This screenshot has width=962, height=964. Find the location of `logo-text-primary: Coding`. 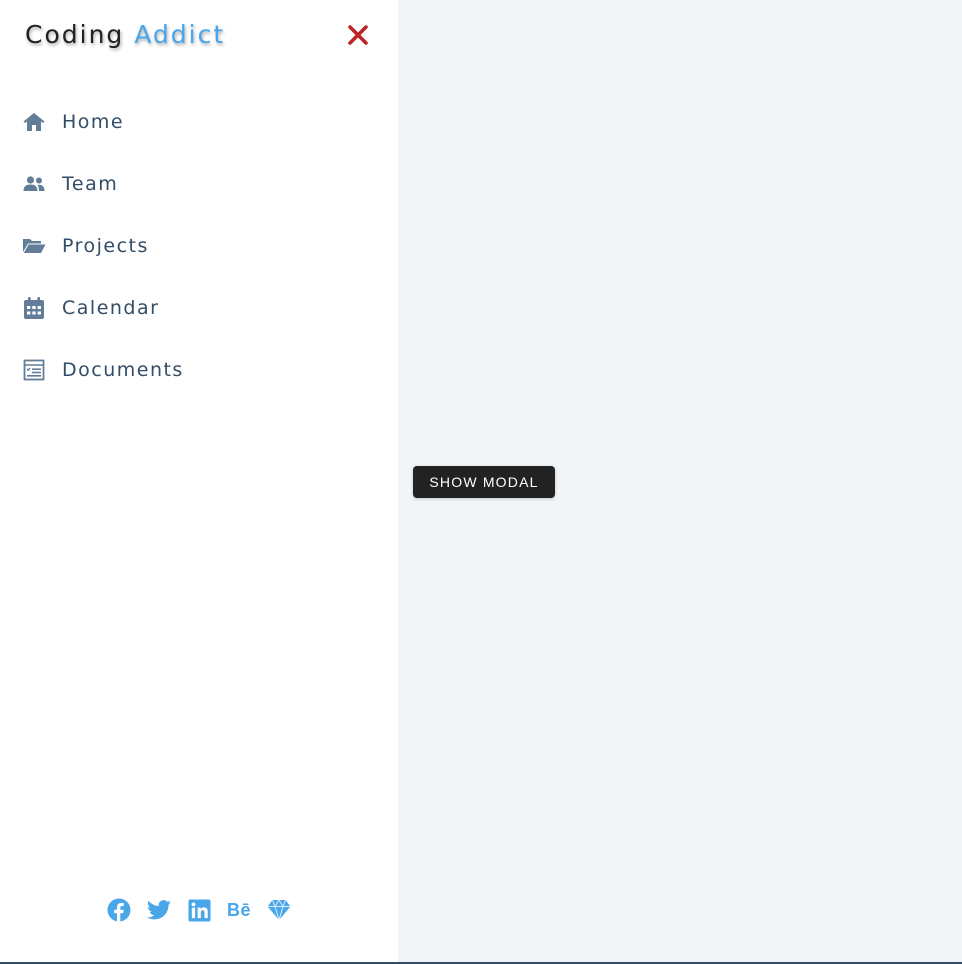

logo-text-primary: Coding is located at coordinates (75, 34).